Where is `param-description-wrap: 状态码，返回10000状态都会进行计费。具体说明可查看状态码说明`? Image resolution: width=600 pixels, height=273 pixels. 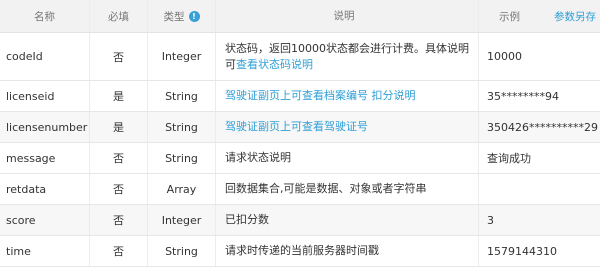
param-description-wrap: 状态码，返回10000状态都会进行计费。具体说明可查看状态码说明 is located at coordinates (348, 57).